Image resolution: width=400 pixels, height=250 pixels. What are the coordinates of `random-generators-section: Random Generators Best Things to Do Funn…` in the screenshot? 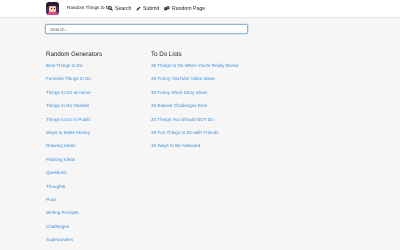 It's located at (74, 150).